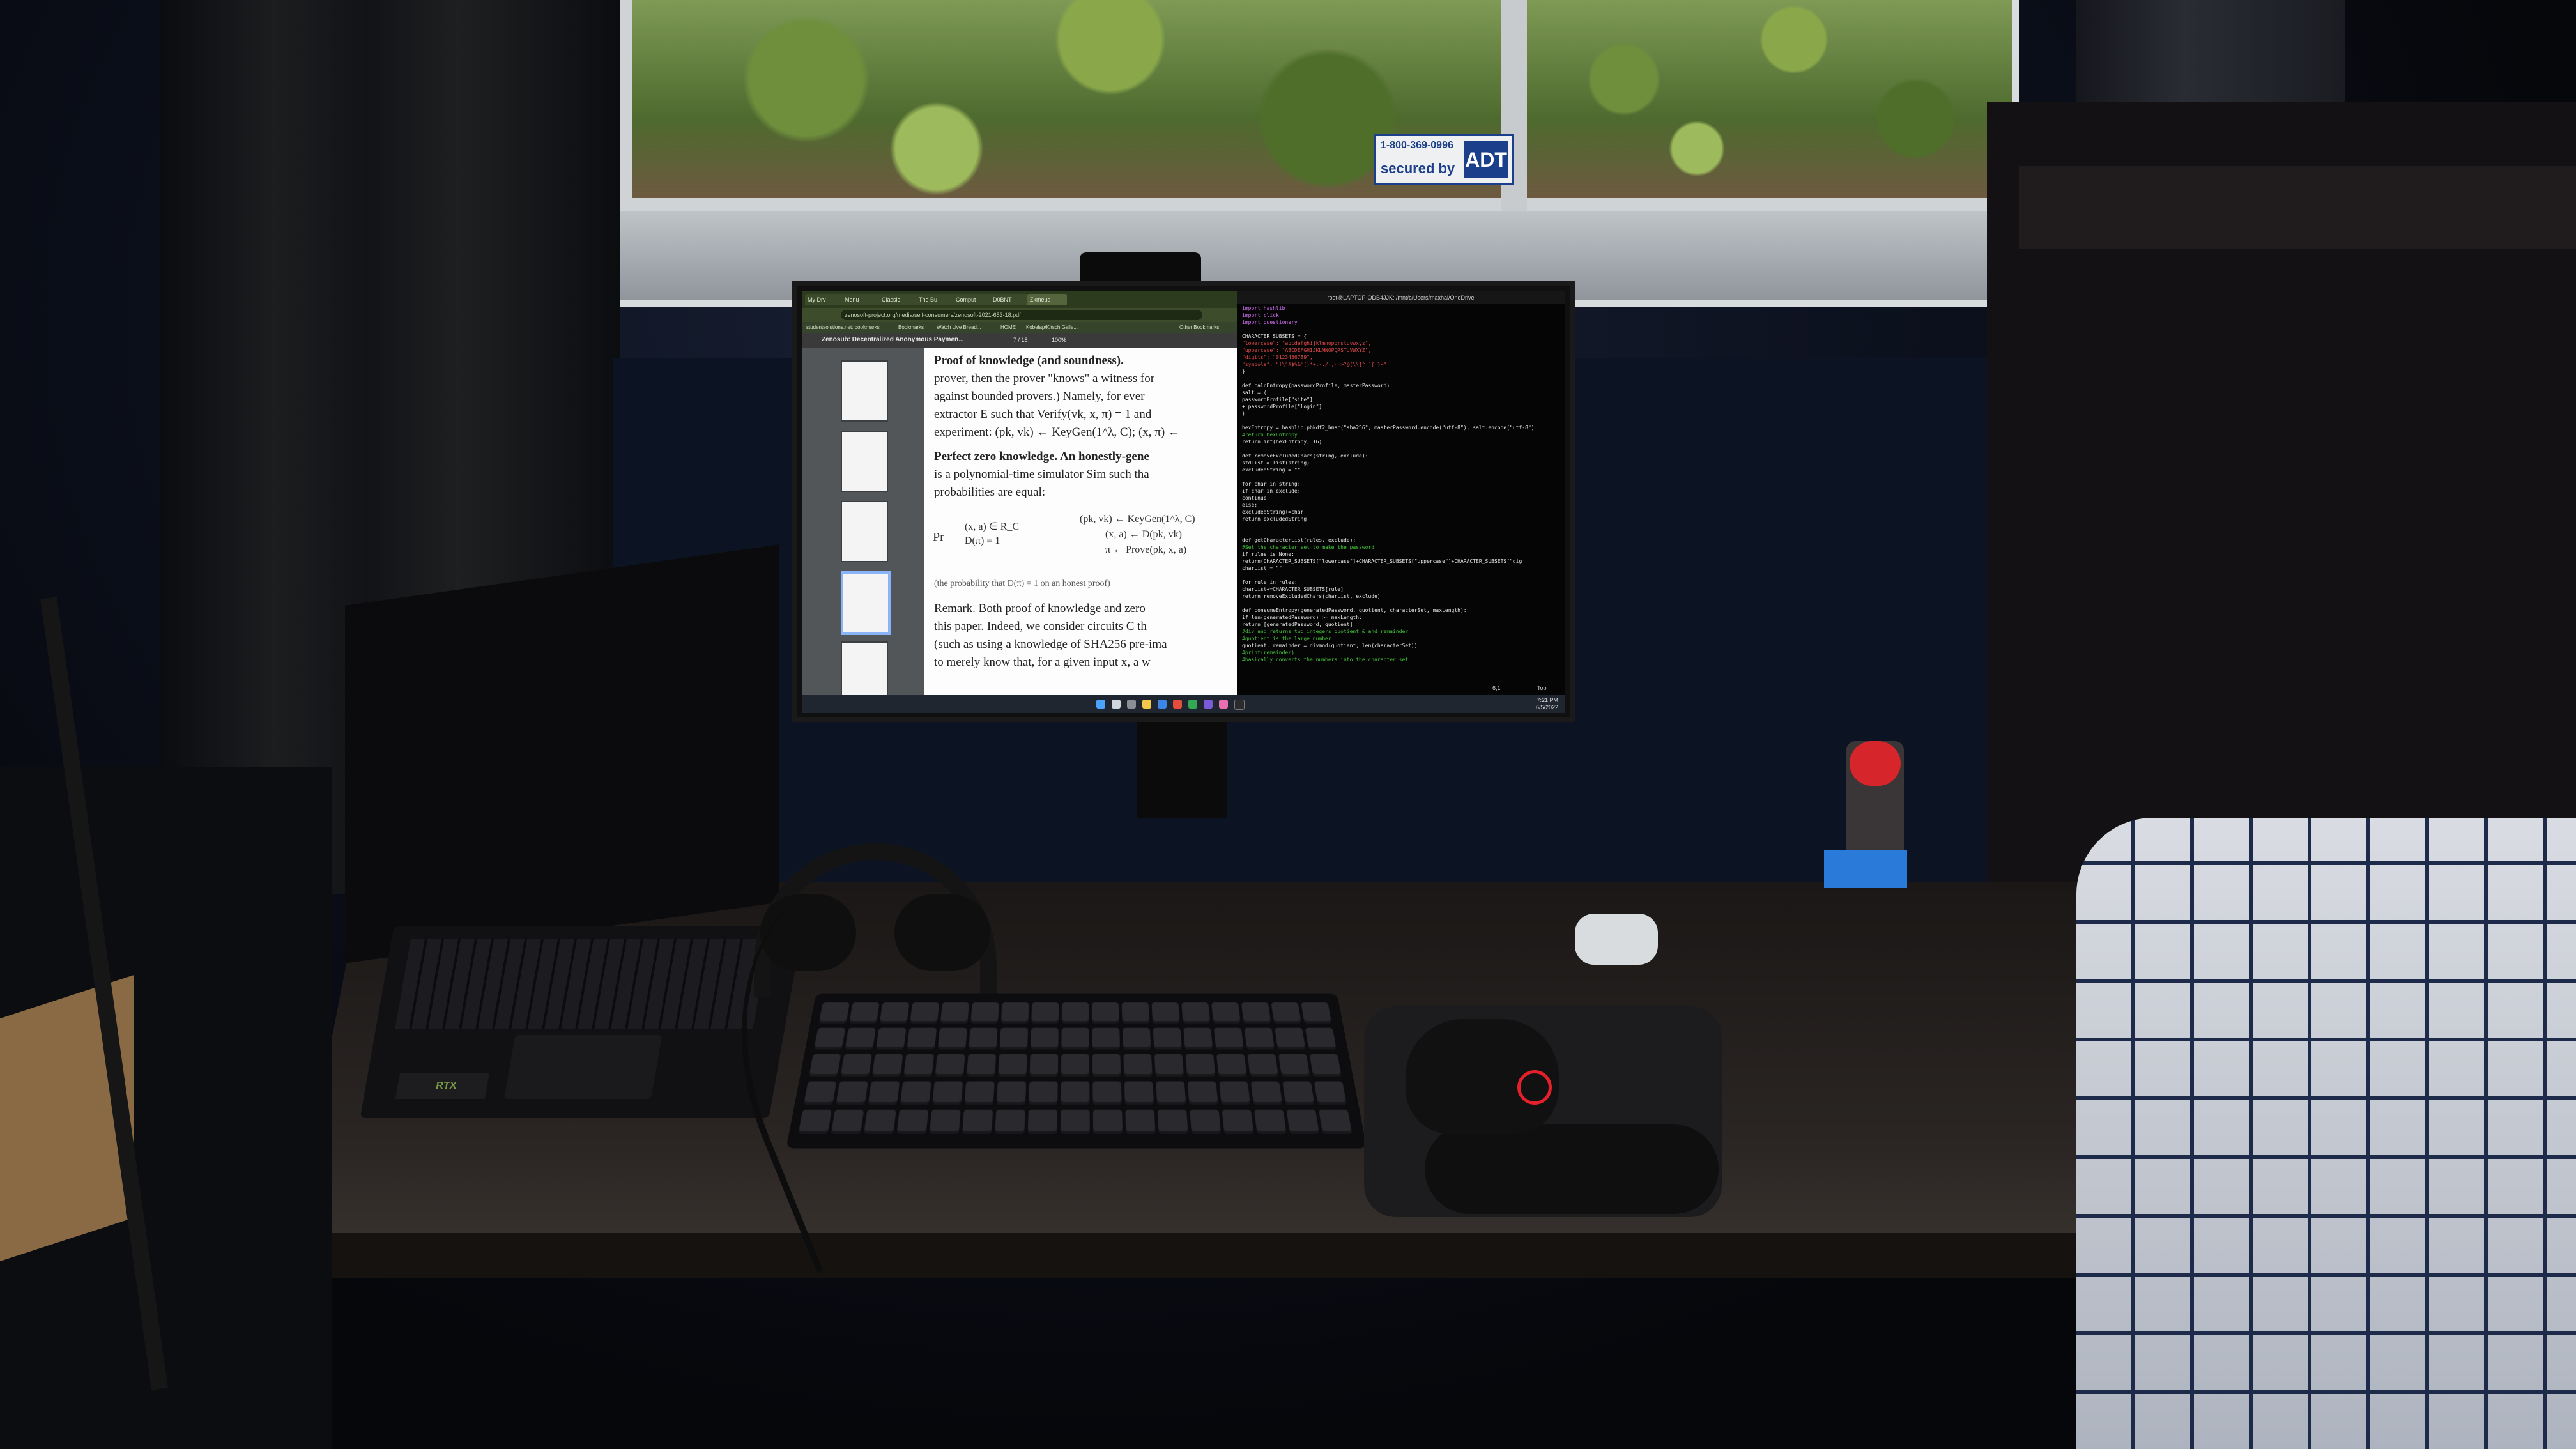  Describe the element at coordinates (1146, 704) in the screenshot. I see `explorer-icon` at that location.